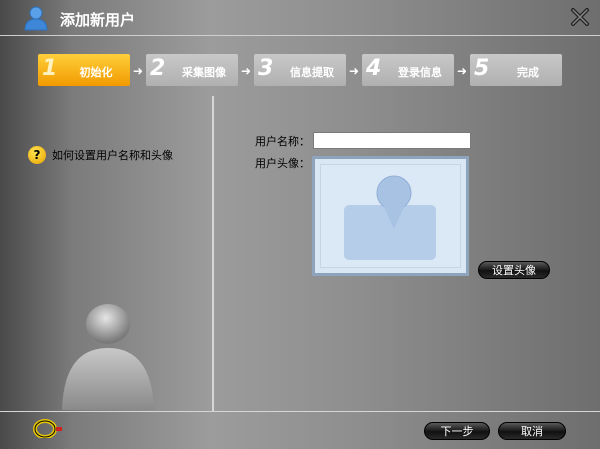  What do you see at coordinates (516, 70) in the screenshot?
I see `step-complete: 5 完成` at bounding box center [516, 70].